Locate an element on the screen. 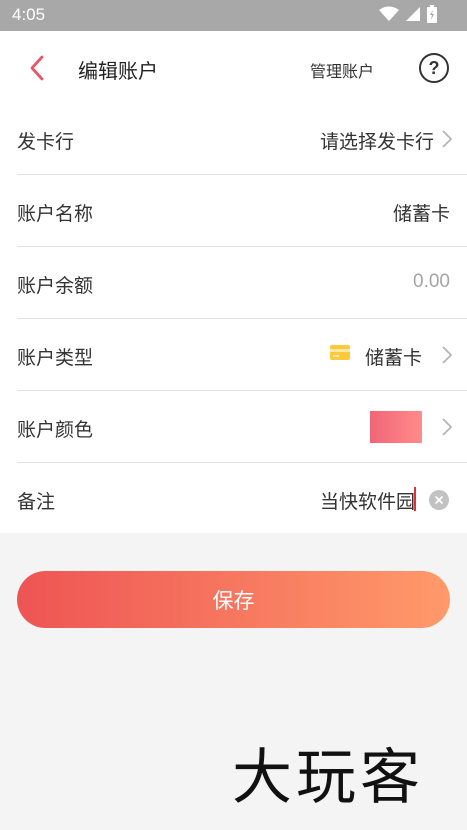  balance-input: 0.00 is located at coordinates (431, 282).